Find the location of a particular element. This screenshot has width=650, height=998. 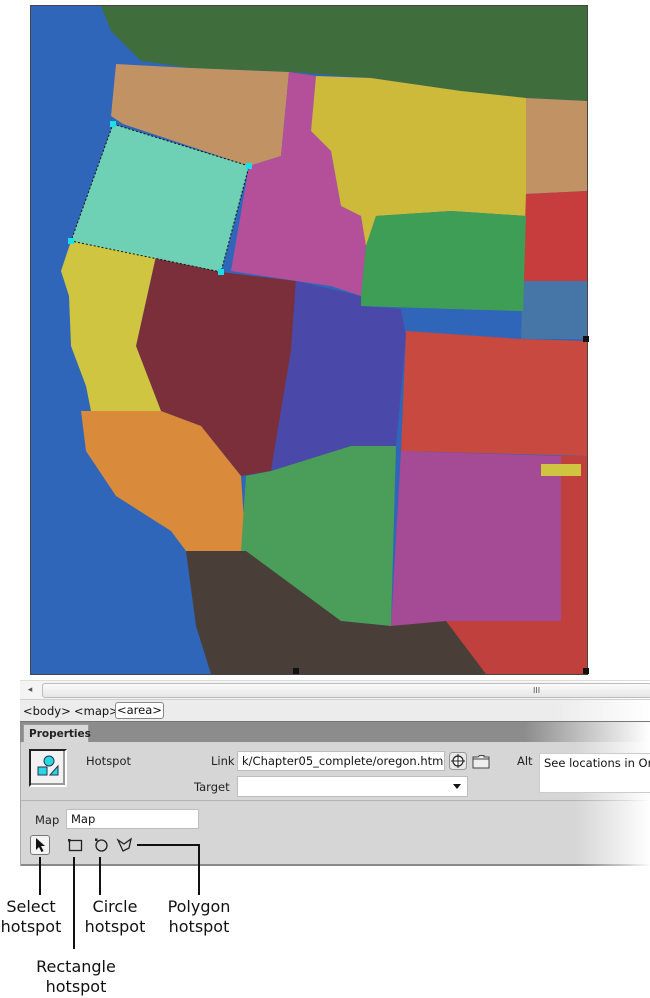

new-mexico-region is located at coordinates (476, 538).